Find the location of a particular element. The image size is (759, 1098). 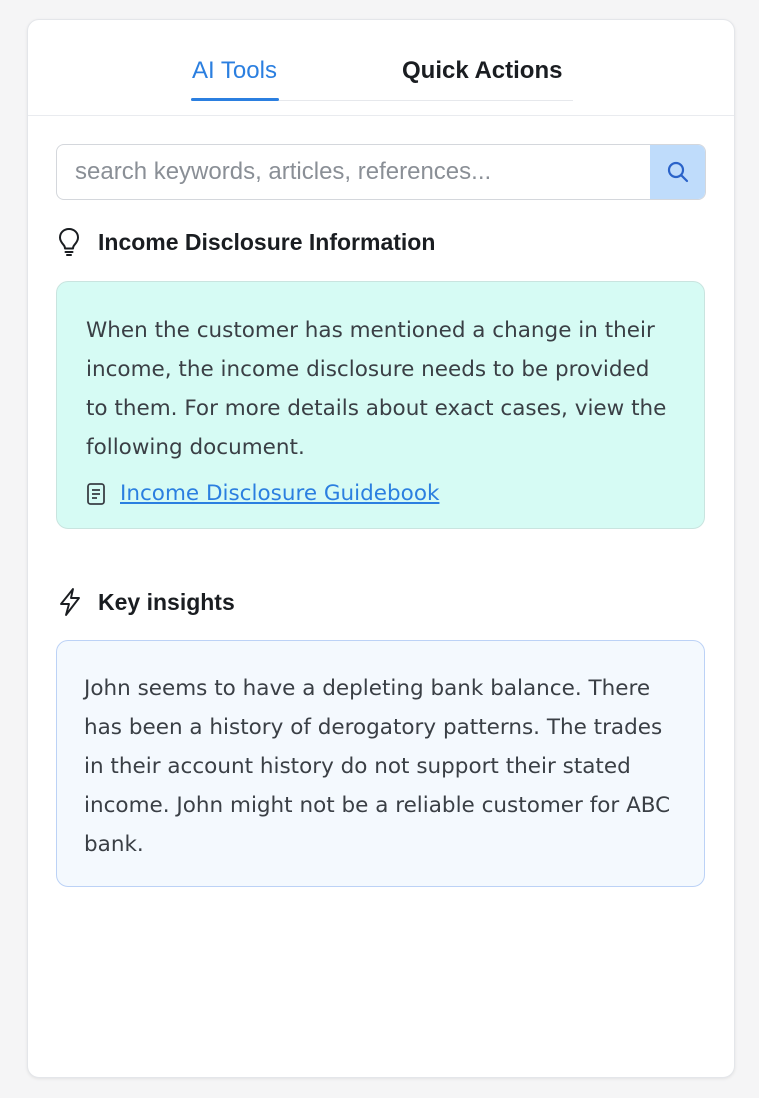

tab-ai-tools-label: AI Tools is located at coordinates (234, 70).